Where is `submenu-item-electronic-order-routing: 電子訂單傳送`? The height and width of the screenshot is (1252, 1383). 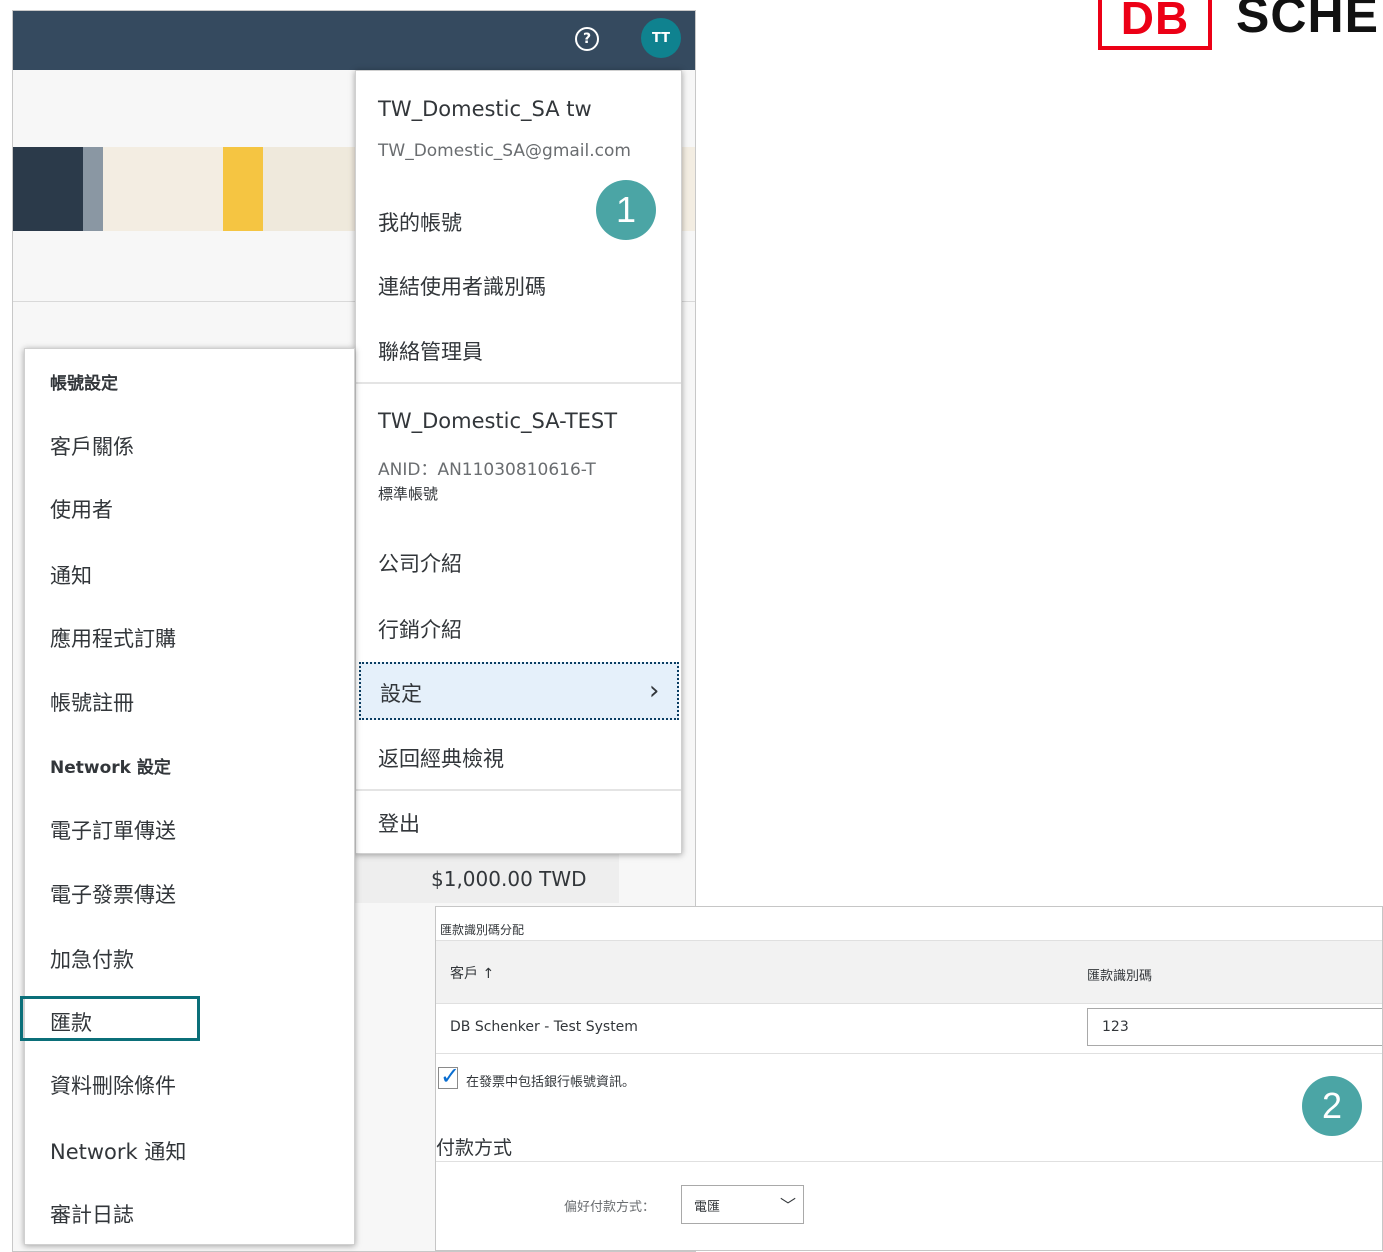 submenu-item-electronic-order-routing: 電子訂單傳送 is located at coordinates (113, 830).